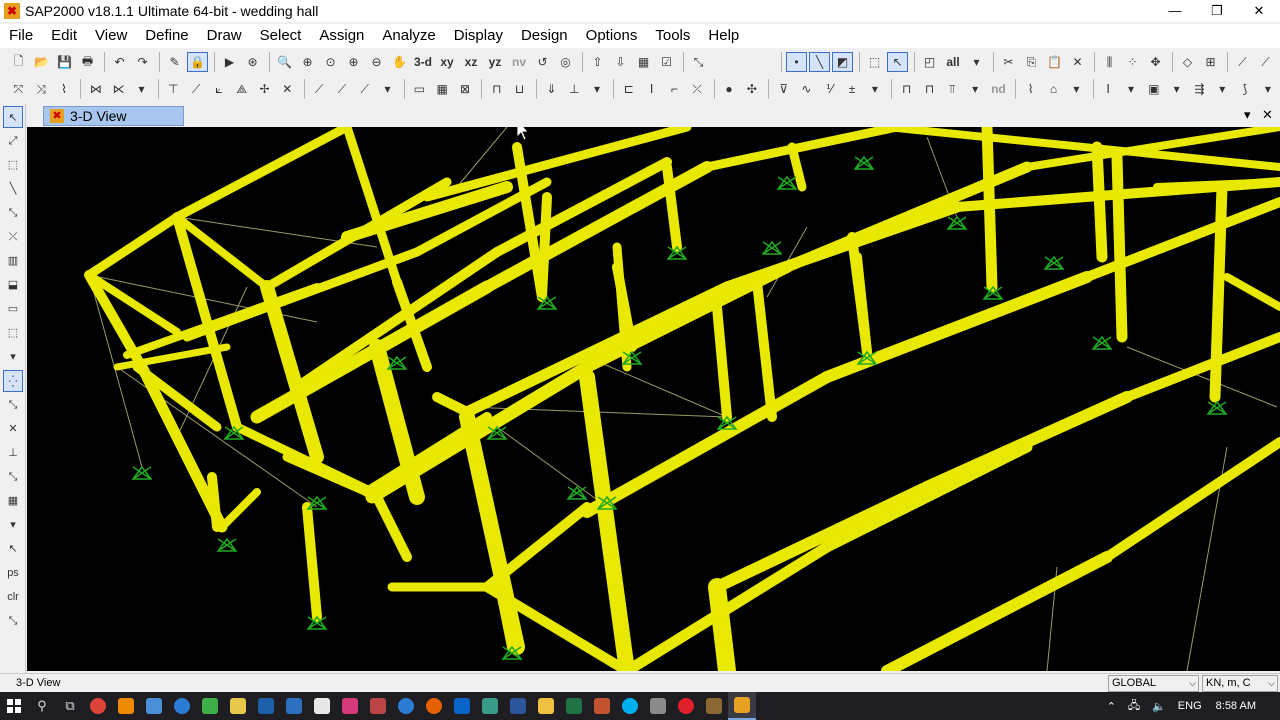 The height and width of the screenshot is (720, 1280). I want to click on get-previous-selection-icon: ps, so click(13, 573).